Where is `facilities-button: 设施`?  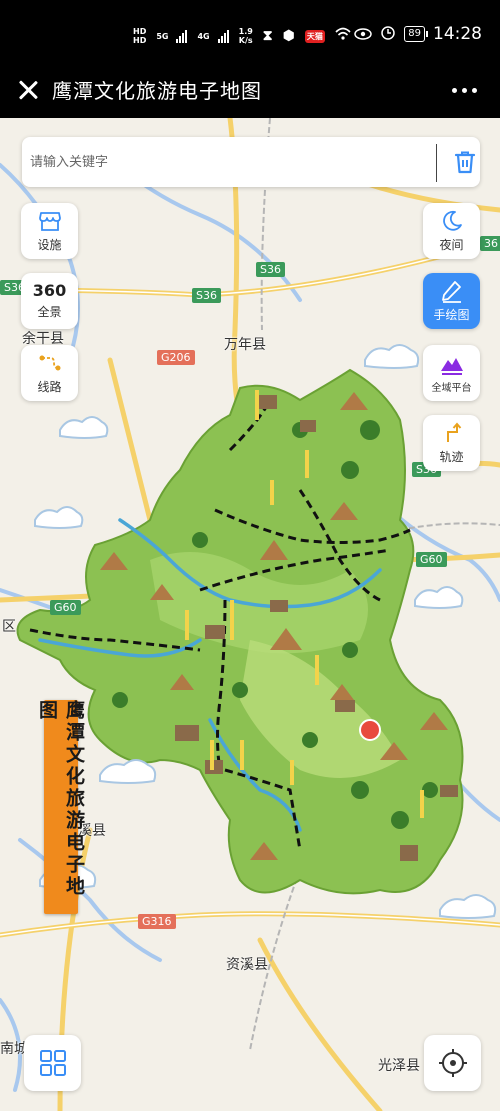
facilities-button: 设施 is located at coordinates (49, 231).